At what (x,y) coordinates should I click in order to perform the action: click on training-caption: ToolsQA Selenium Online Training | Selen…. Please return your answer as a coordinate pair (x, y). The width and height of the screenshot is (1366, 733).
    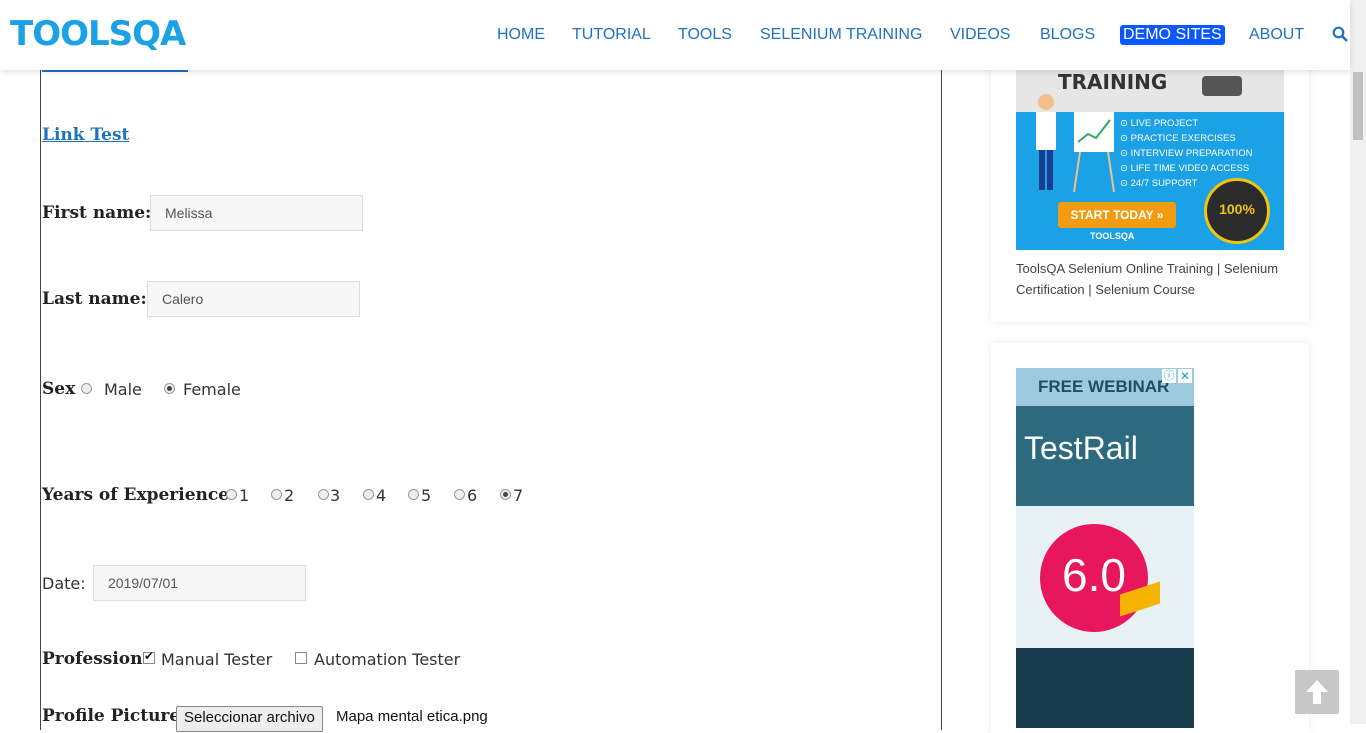
    Looking at the image, I should click on (1151, 279).